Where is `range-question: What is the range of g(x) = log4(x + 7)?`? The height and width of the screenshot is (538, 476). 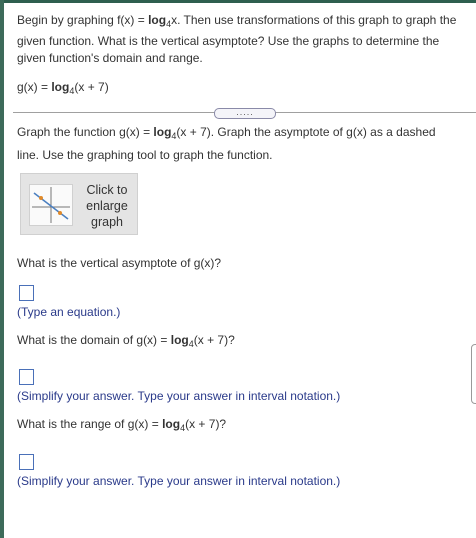
range-question: What is the range of g(x) = log4(x + 7)? is located at coordinates (239, 426).